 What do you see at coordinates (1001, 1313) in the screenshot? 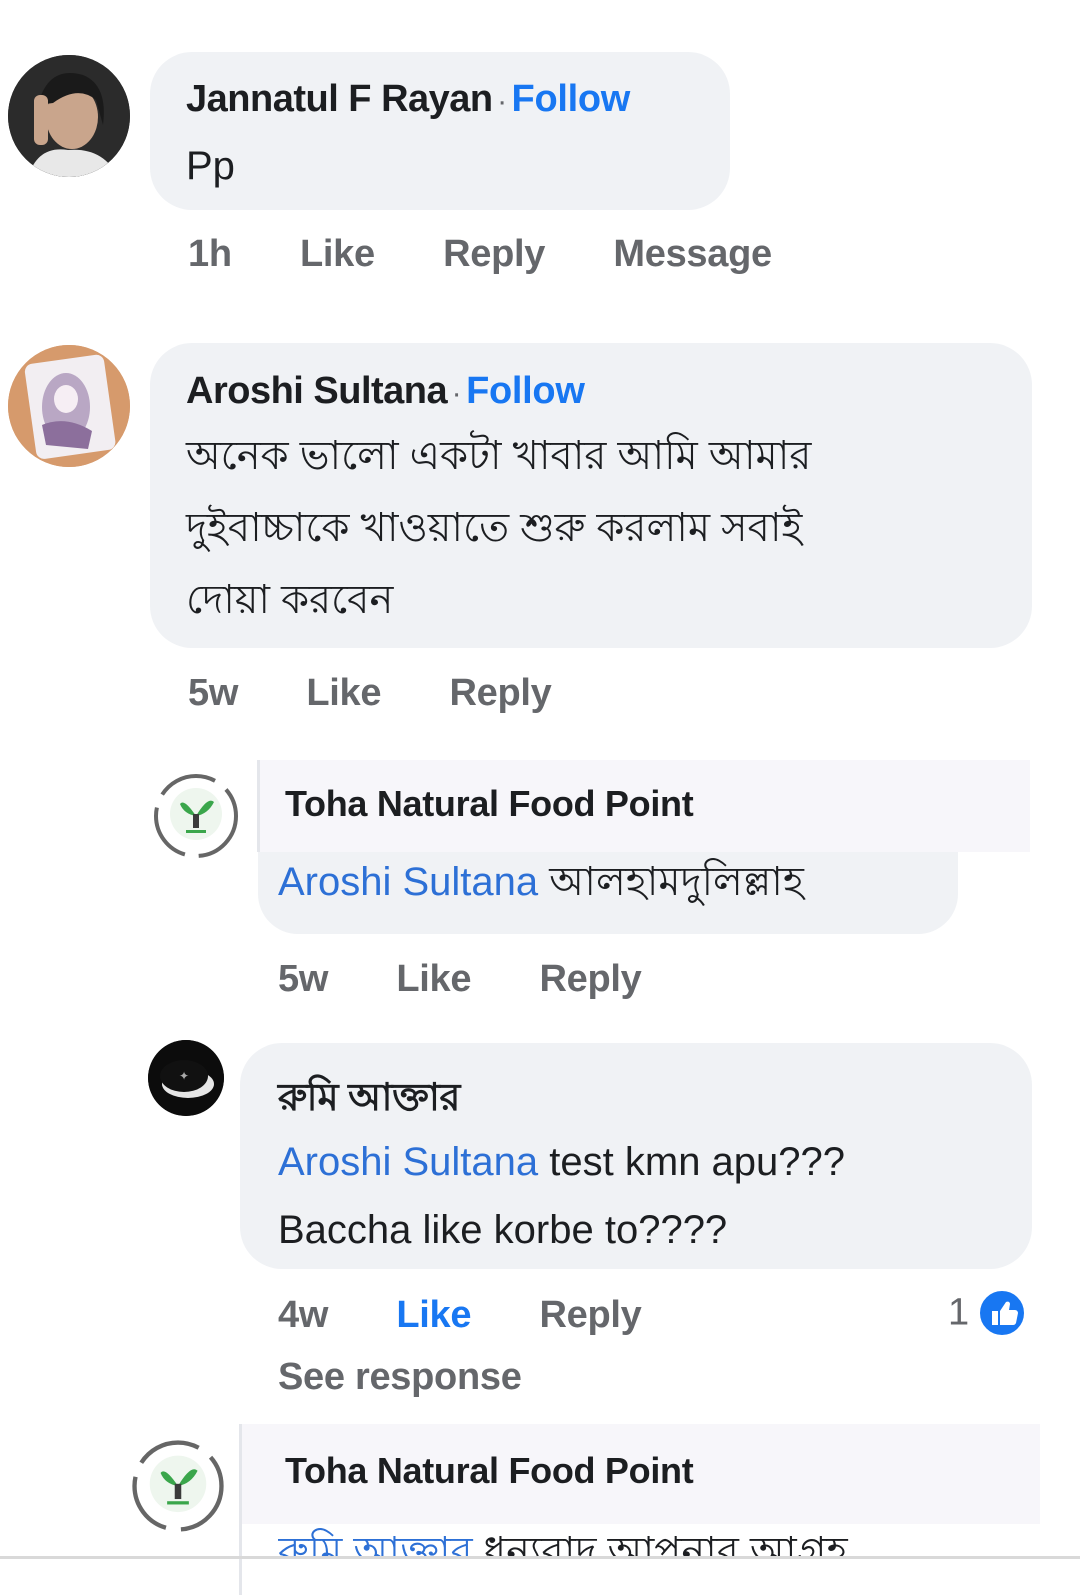
I see `thumbs-up-icon` at bounding box center [1001, 1313].